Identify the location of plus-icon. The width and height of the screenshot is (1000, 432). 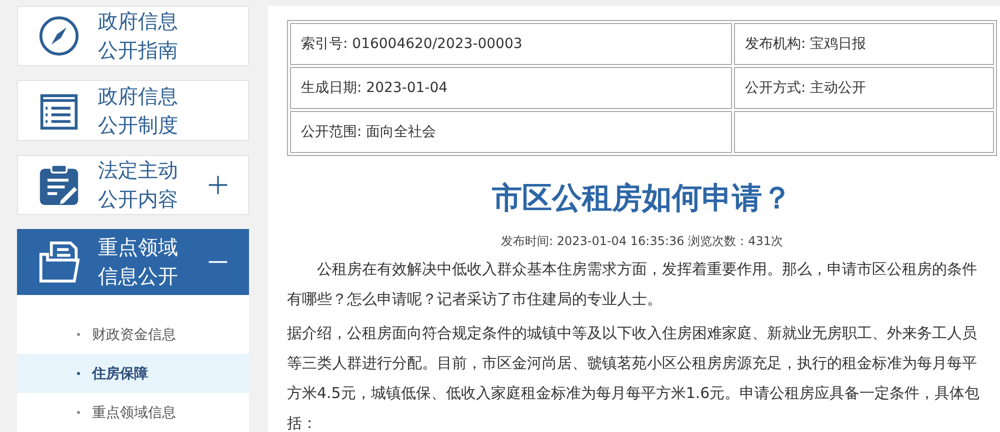
(218, 184).